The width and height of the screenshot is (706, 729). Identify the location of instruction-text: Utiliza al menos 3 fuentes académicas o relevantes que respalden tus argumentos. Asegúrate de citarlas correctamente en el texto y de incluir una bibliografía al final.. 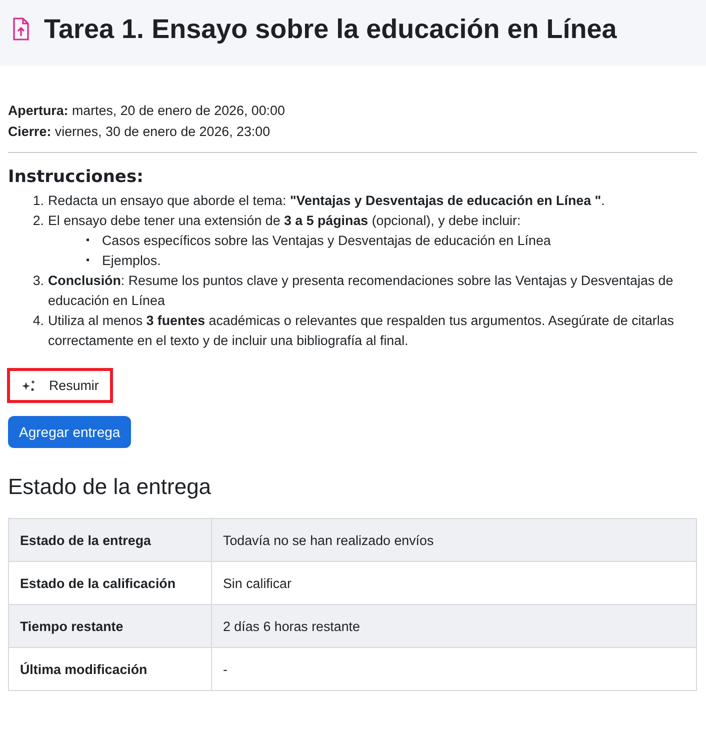
(361, 331).